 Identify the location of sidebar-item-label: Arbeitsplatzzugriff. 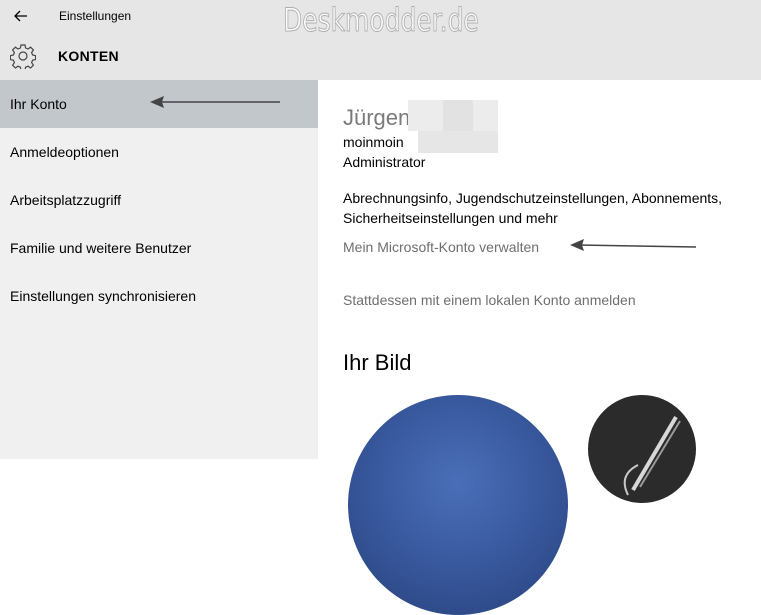
(66, 200).